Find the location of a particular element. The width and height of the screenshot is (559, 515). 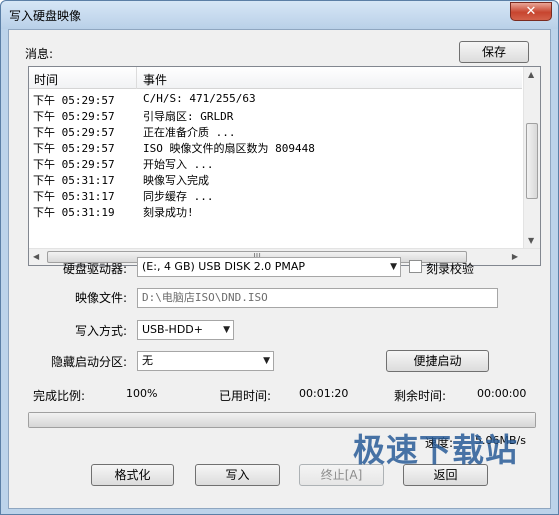

log-label: 消息: is located at coordinates (39, 54).